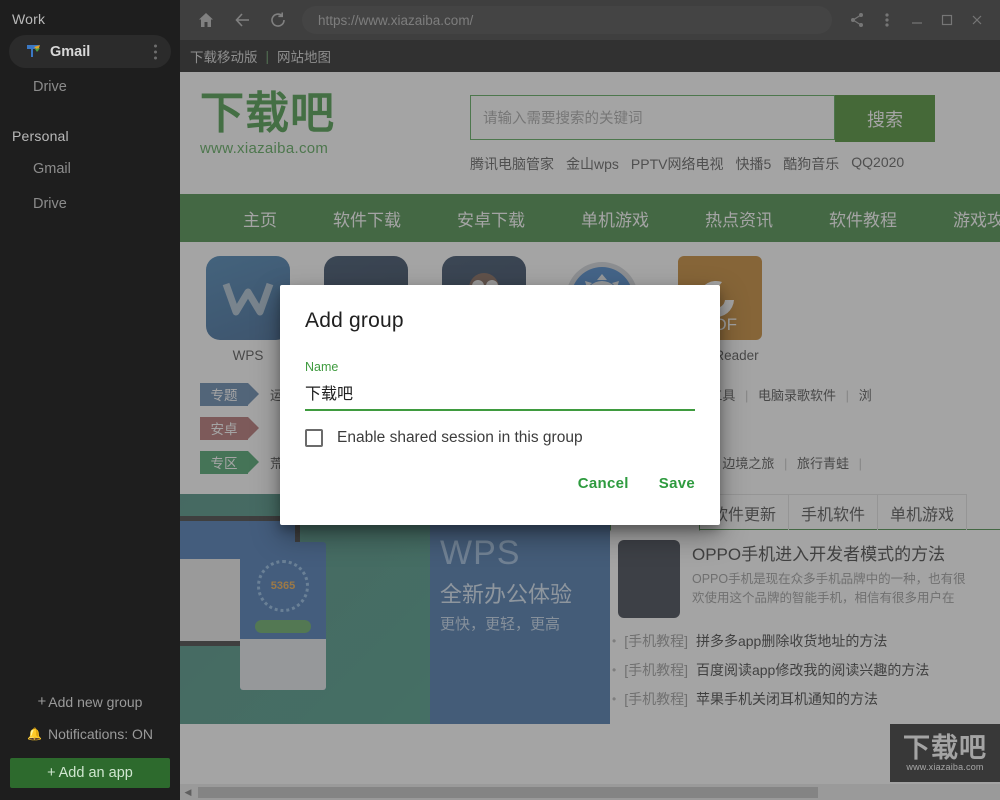  Describe the element at coordinates (224, 56) in the screenshot. I see `topbar-mobile-link: 下载移动版` at that location.